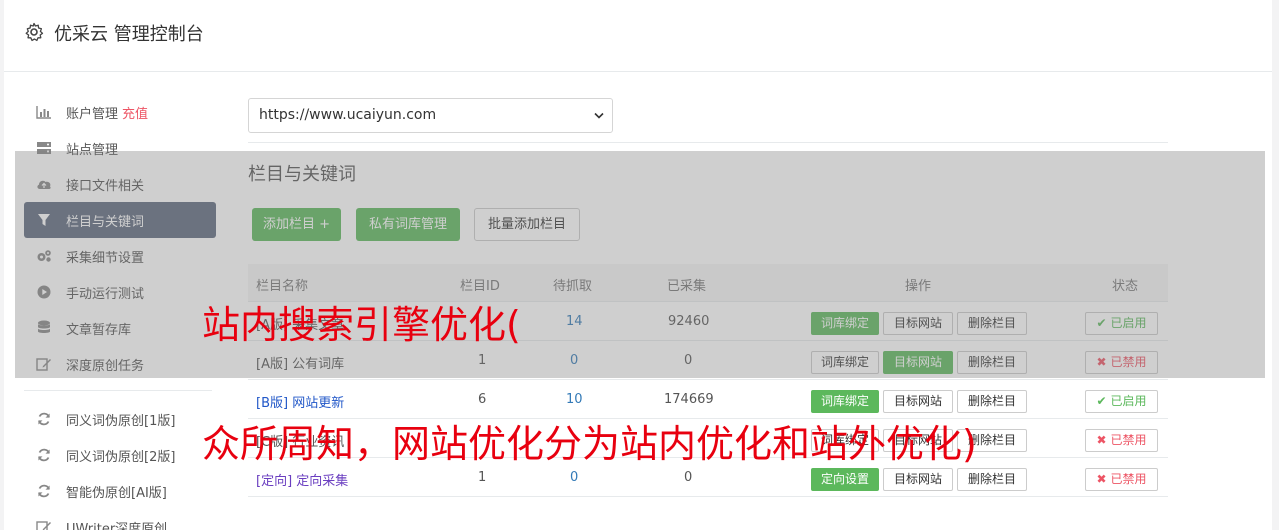  I want to click on pending-count: 0, so click(574, 477).